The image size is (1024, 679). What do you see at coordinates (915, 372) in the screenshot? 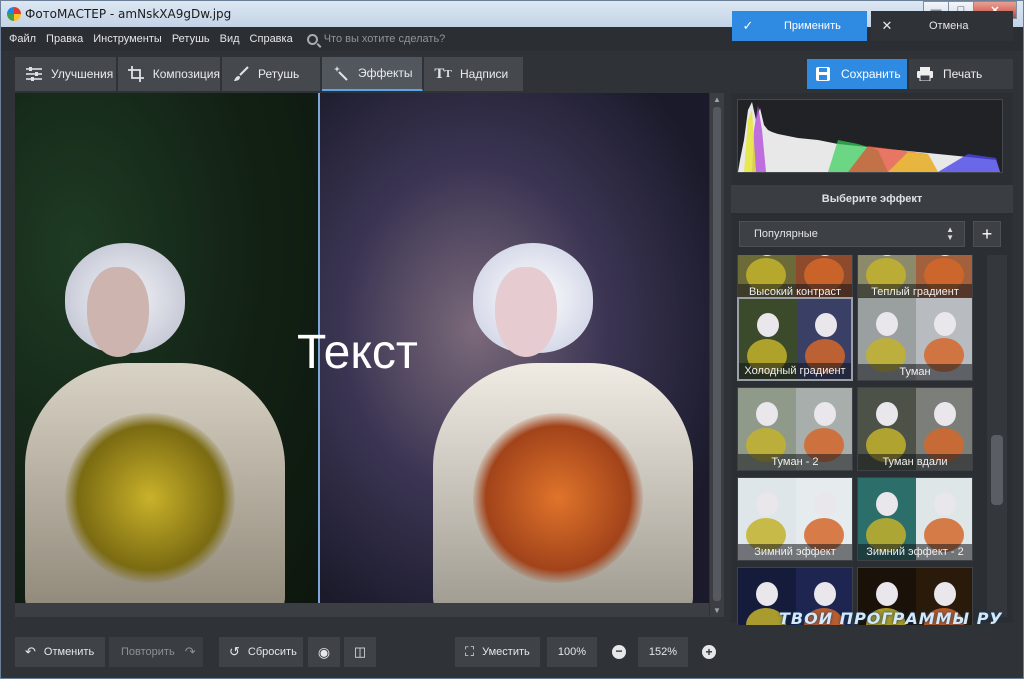
I see `effect-tile-label: Туман` at bounding box center [915, 372].